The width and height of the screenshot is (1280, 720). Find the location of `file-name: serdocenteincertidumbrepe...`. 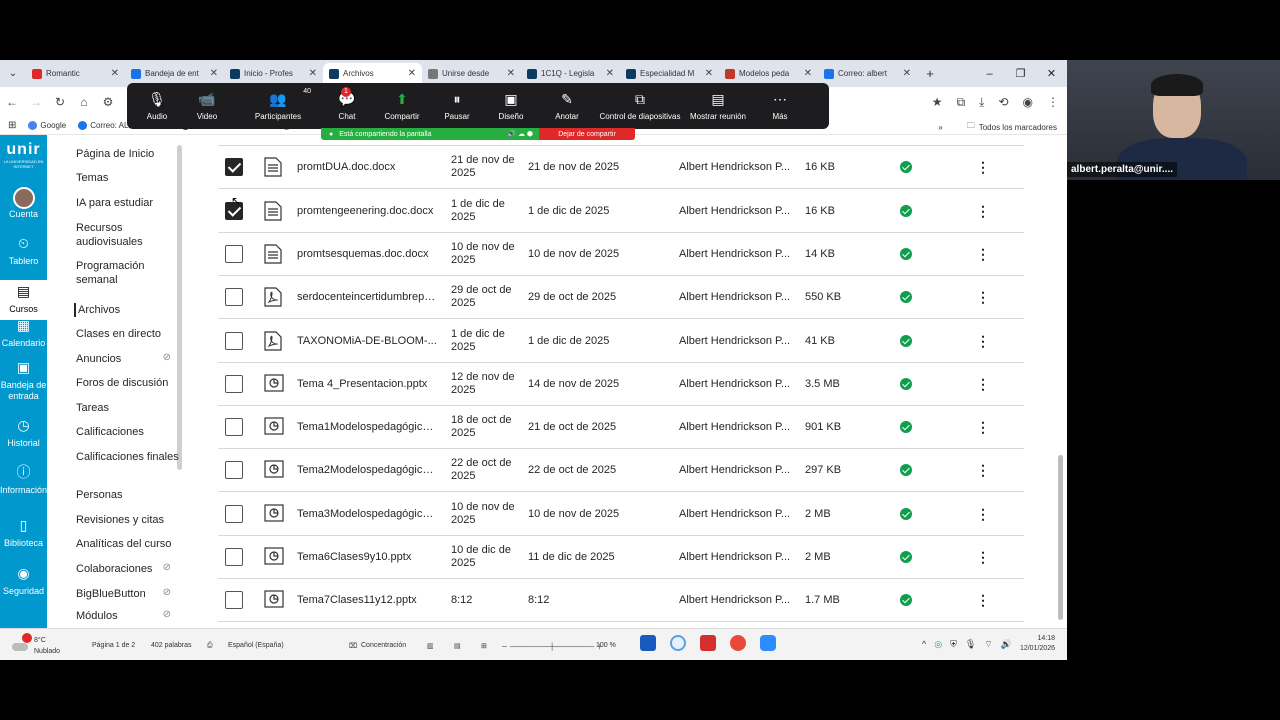

file-name: serdocenteincertidumbrepe... is located at coordinates (367, 297).